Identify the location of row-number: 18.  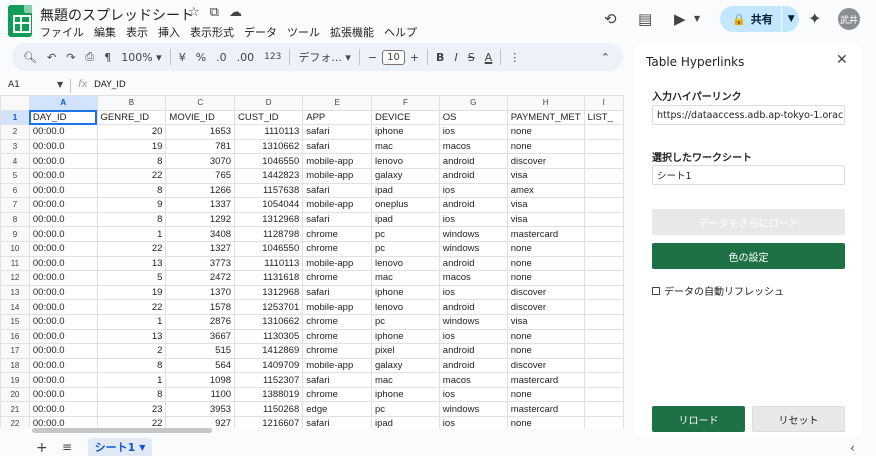
(15, 365).